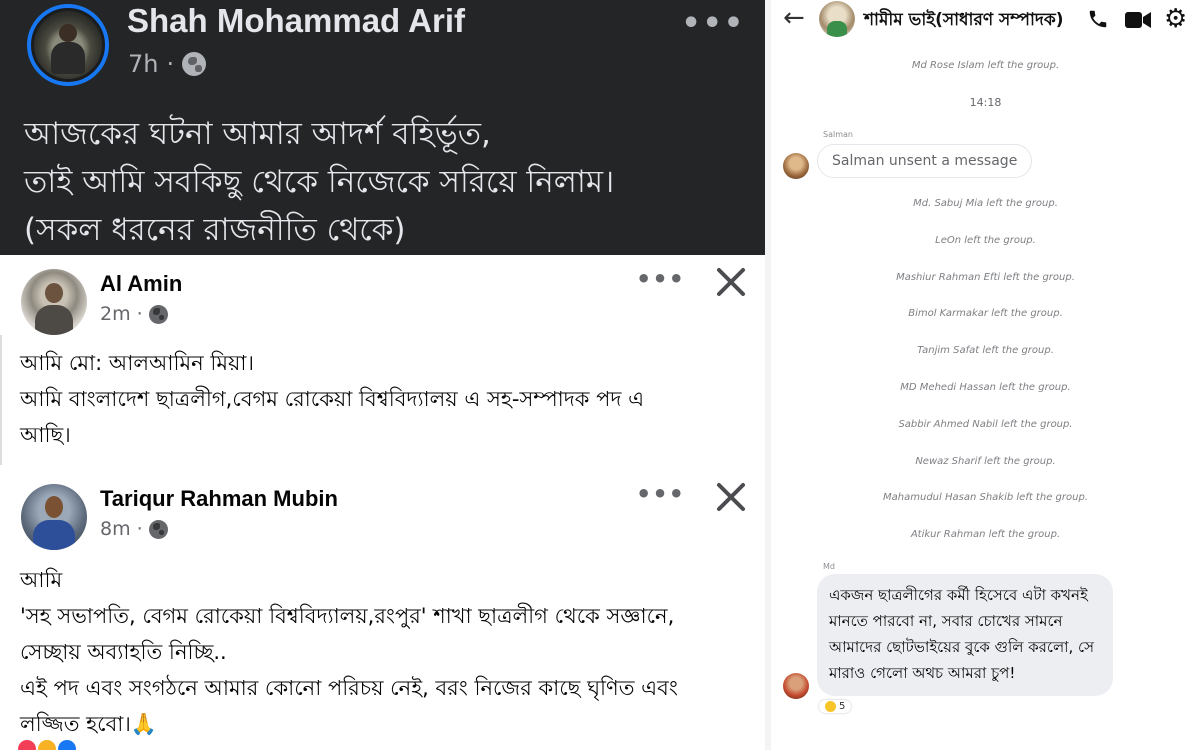 The height and width of the screenshot is (750, 1200). Describe the element at coordinates (134, 529) in the screenshot. I see `post-meta: 8m ·` at that location.